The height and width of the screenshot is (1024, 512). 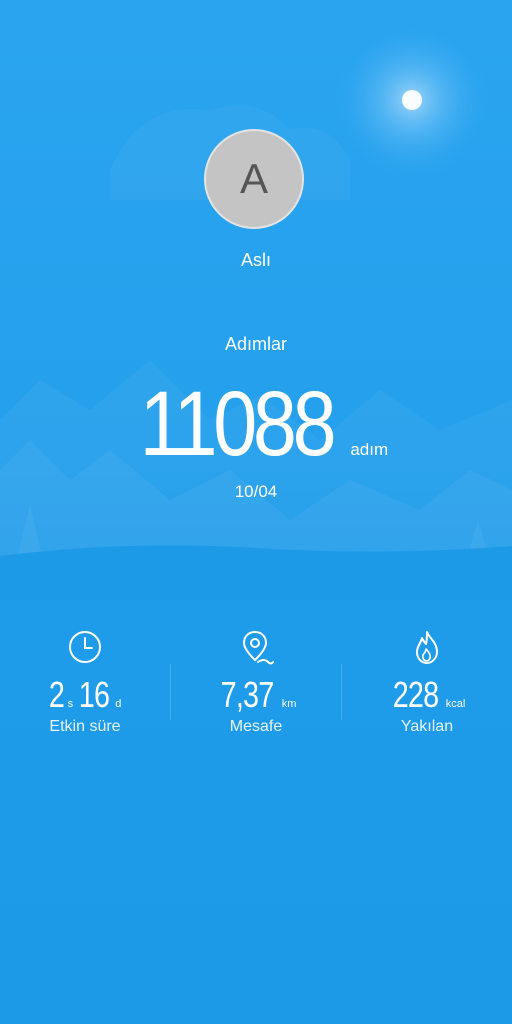 What do you see at coordinates (118, 704) in the screenshot?
I see `active-time-minutes-unit: d` at bounding box center [118, 704].